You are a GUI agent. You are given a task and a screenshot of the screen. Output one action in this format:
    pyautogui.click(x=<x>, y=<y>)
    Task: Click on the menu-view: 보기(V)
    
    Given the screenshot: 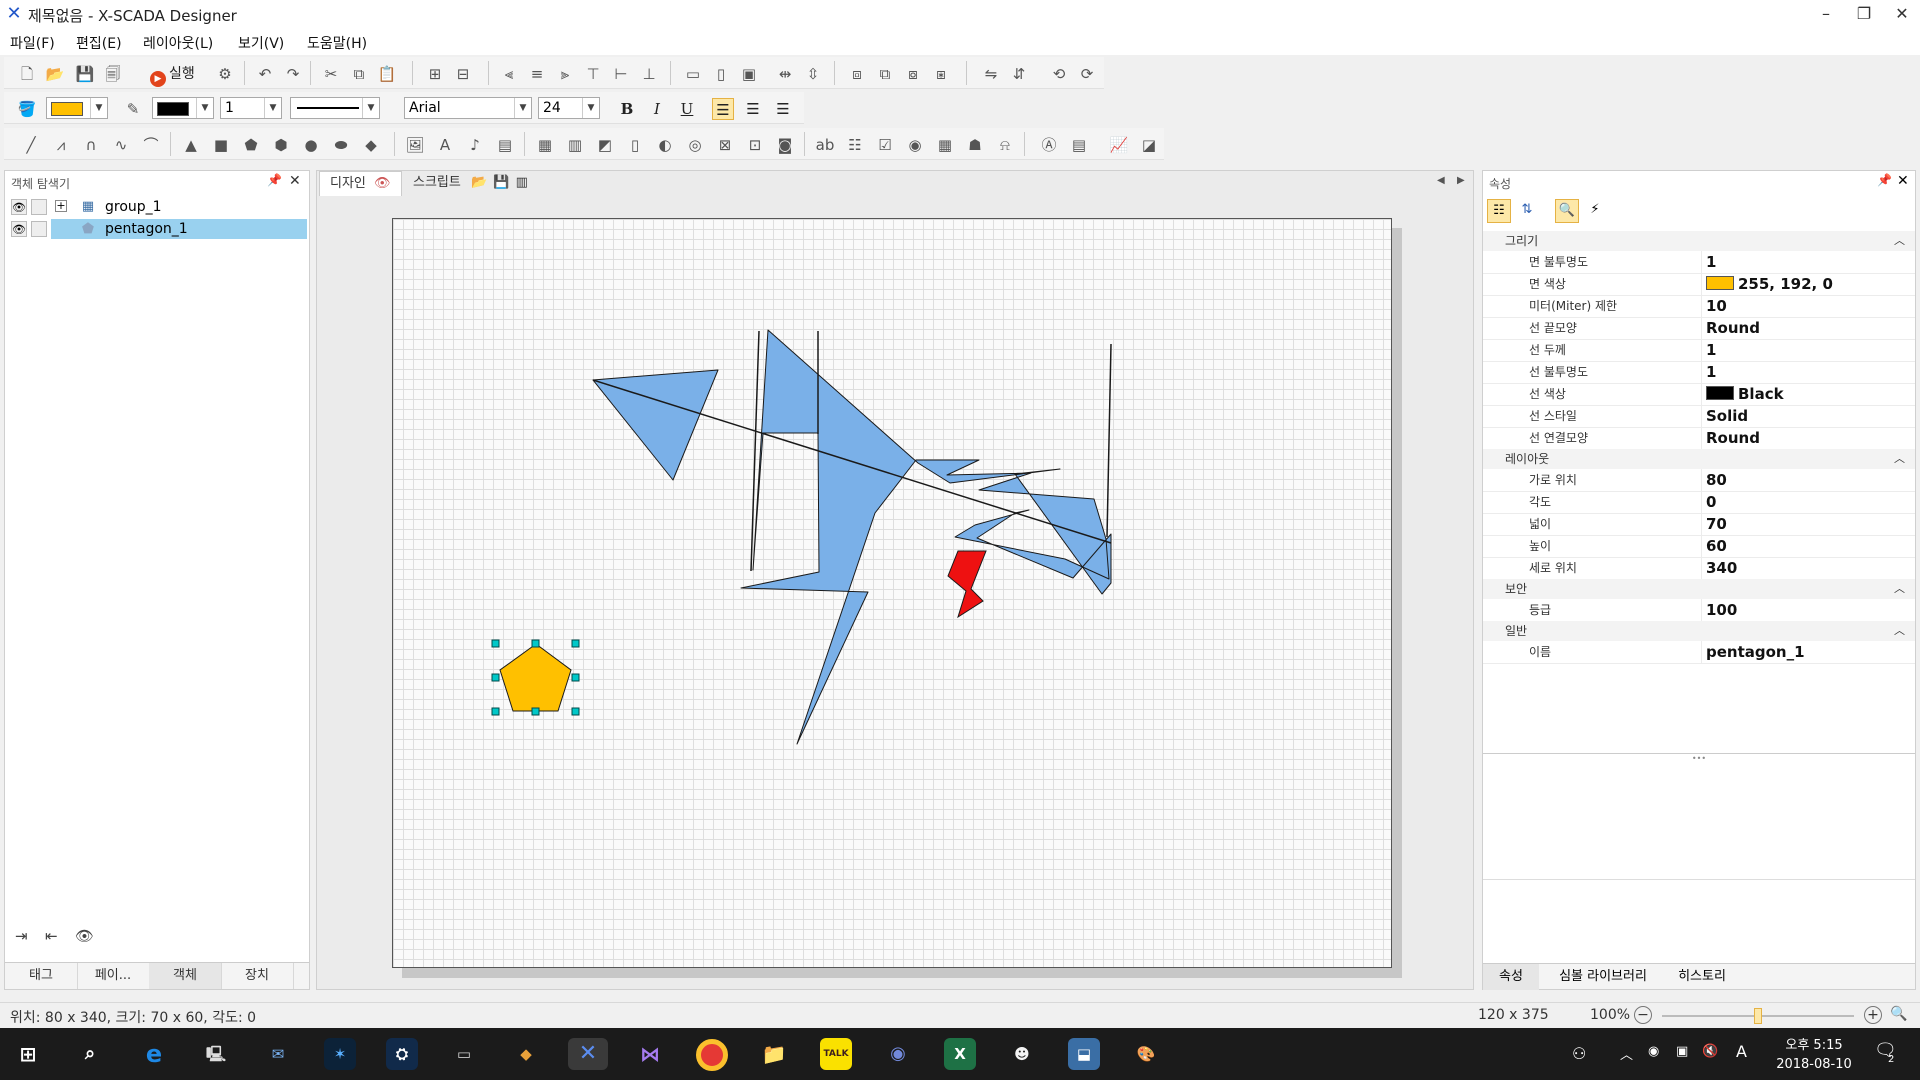 What is the action you would take?
    pyautogui.click(x=261, y=43)
    